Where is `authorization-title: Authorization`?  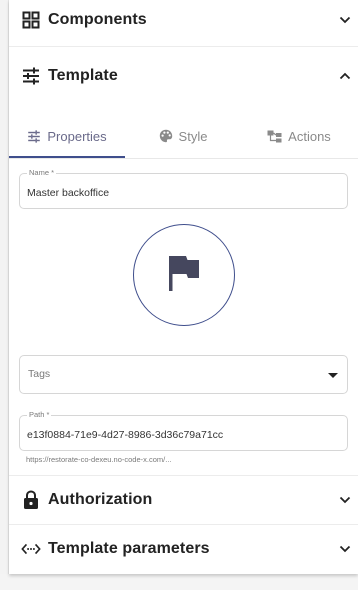 authorization-title: Authorization is located at coordinates (100, 499).